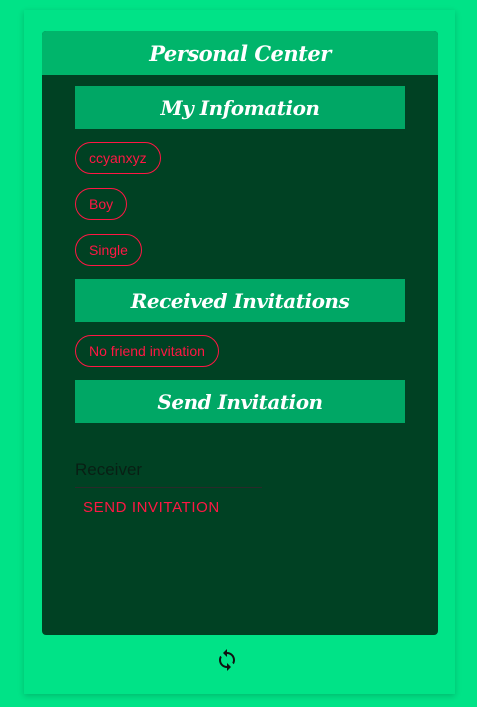  What do you see at coordinates (108, 250) in the screenshot?
I see `relationship-status-chip: Single` at bounding box center [108, 250].